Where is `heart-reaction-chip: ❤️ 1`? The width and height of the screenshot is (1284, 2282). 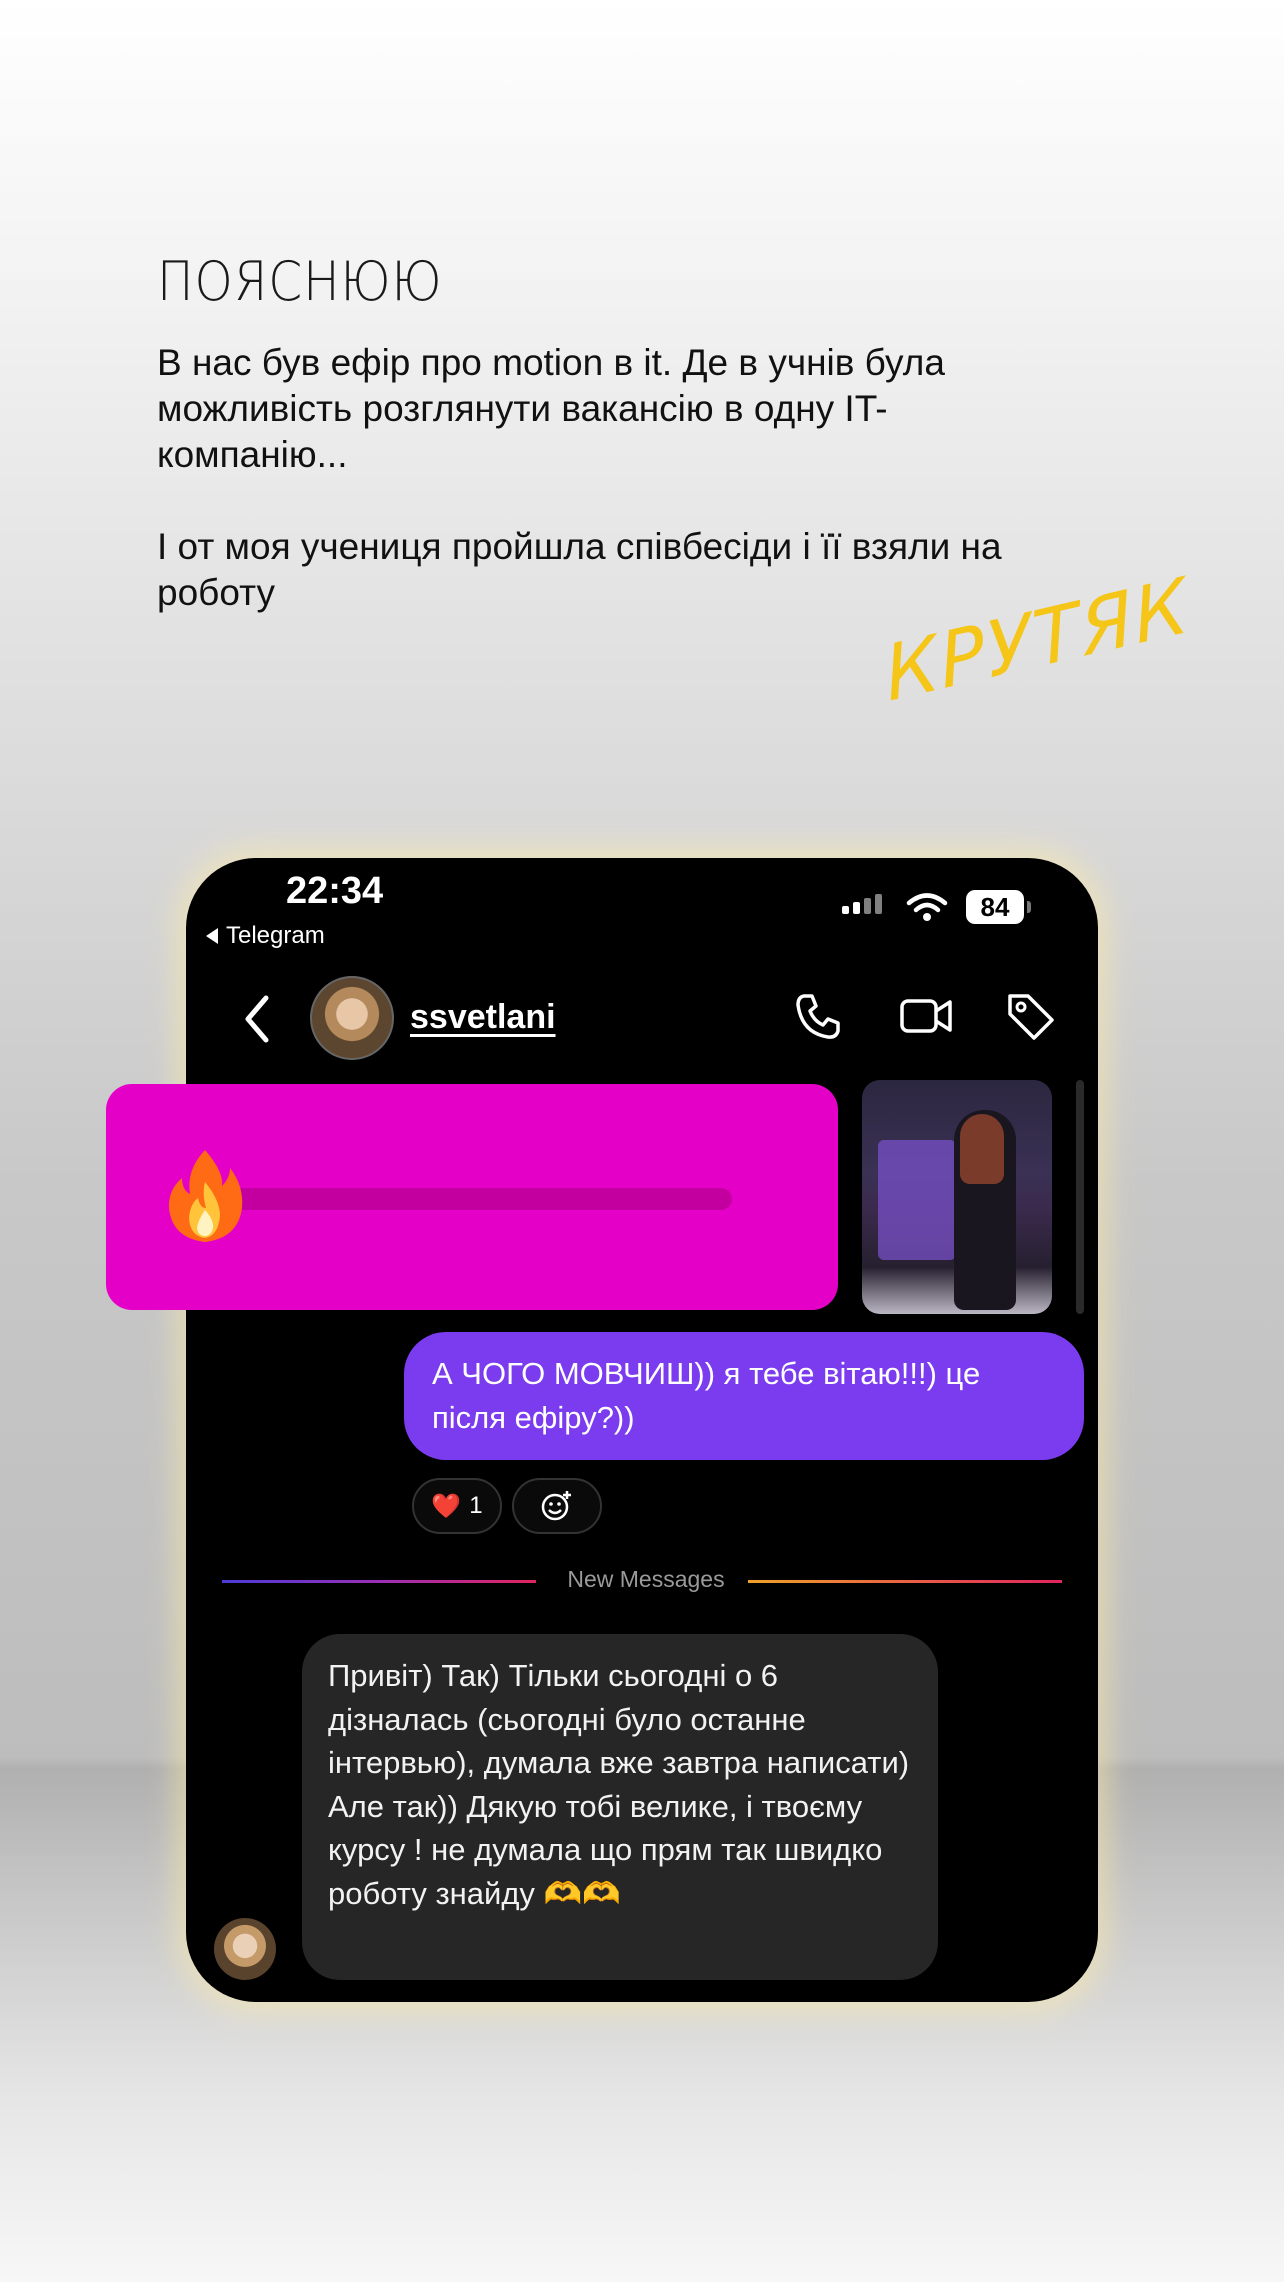
heart-reaction-chip: ❤️ 1 is located at coordinates (457, 1506).